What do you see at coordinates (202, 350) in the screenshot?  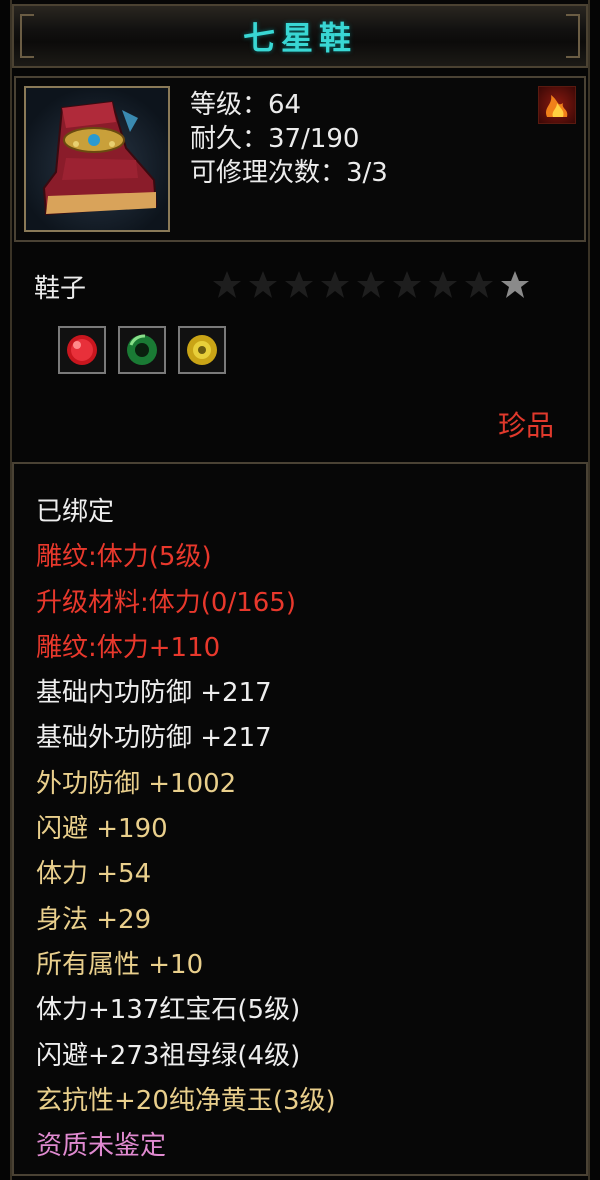 I see `yellow-jade-gem-icon` at bounding box center [202, 350].